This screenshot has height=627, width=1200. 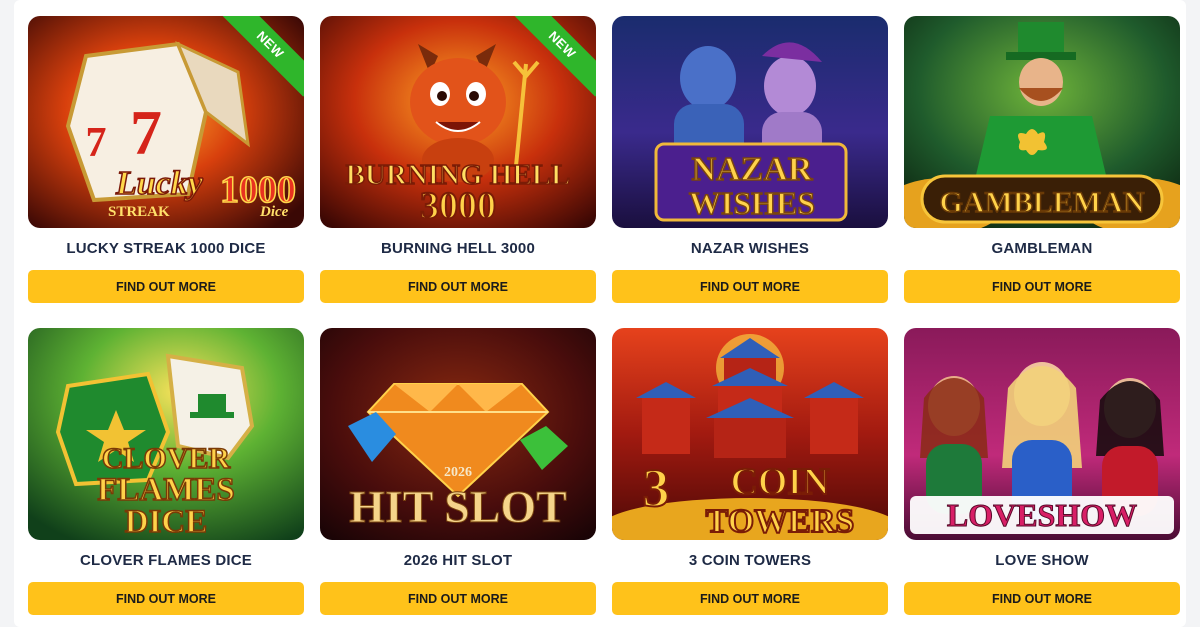 I want to click on art-text: COIN, so click(x=779, y=482).